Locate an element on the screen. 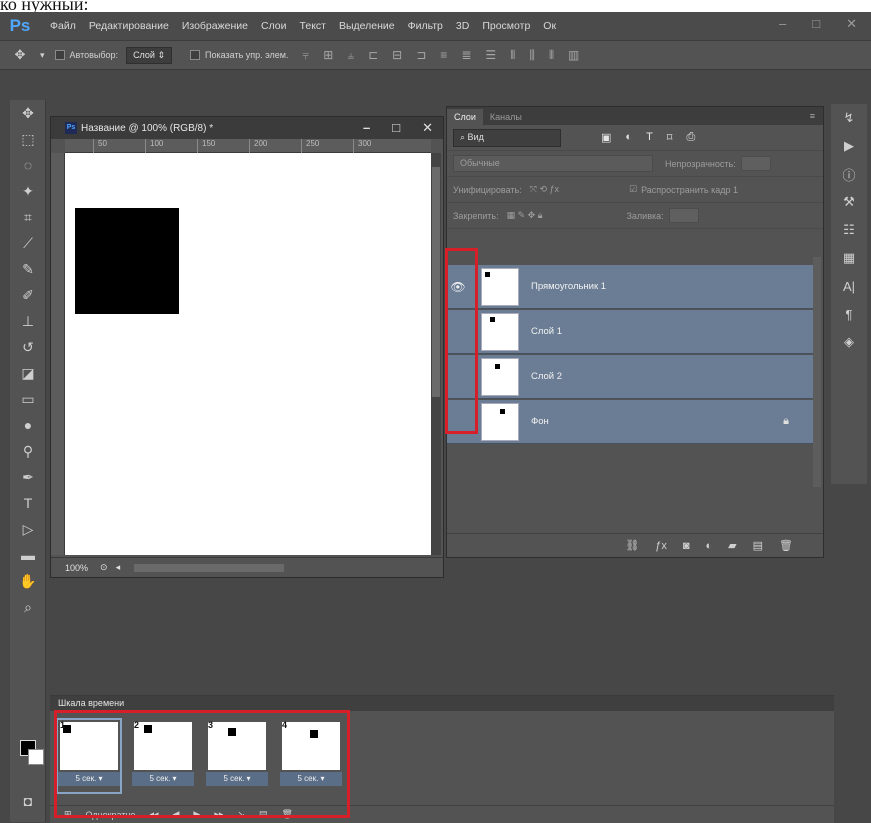 This screenshot has height=823, width=871. black-rectangle-shape is located at coordinates (127, 261).